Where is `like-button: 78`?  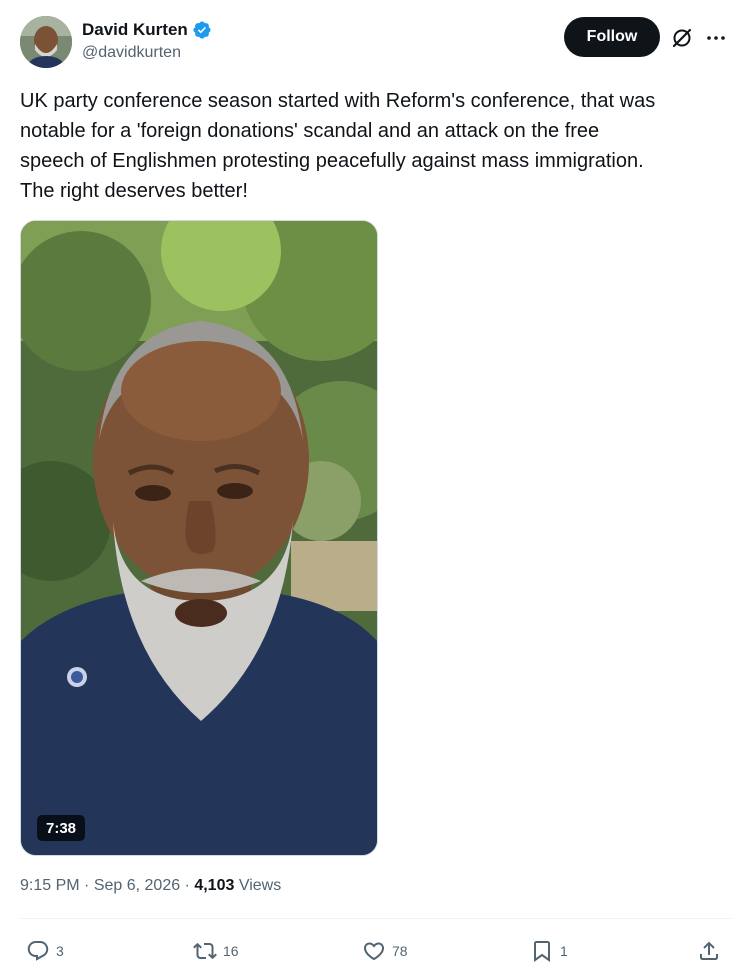 like-button: 78 is located at coordinates (385, 951).